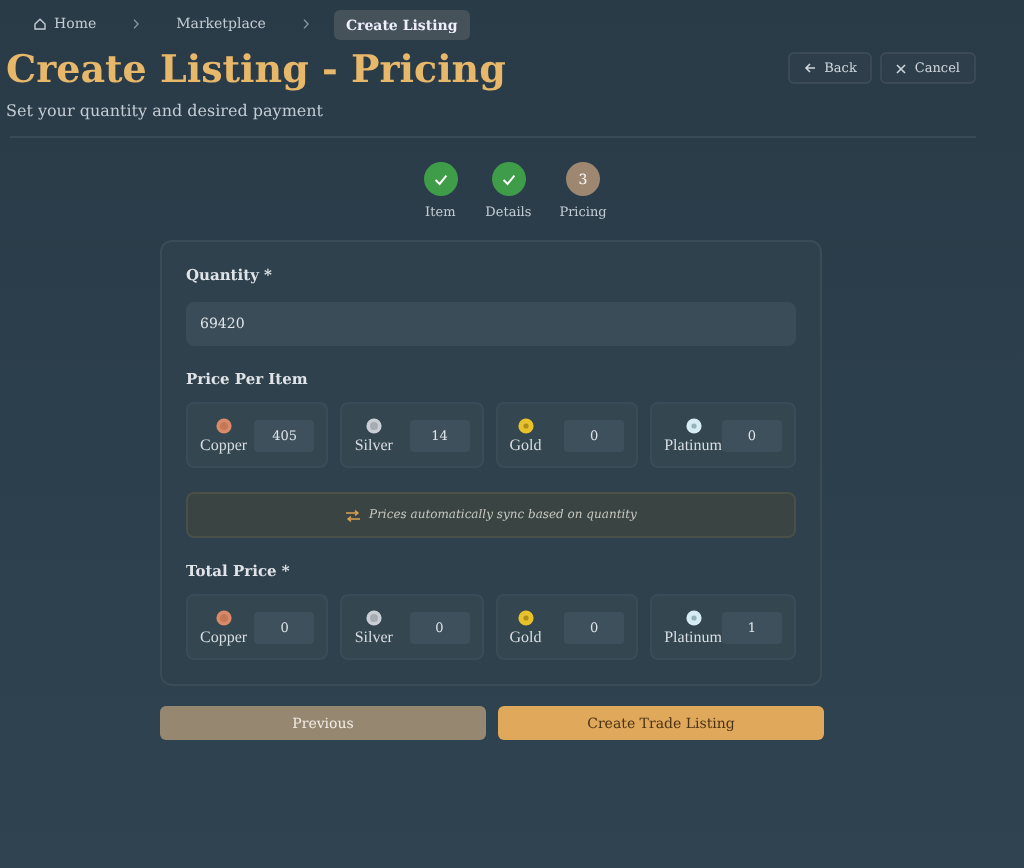 The width and height of the screenshot is (1024, 868). I want to click on page-title: Create Listing - Pricing, so click(256, 70).